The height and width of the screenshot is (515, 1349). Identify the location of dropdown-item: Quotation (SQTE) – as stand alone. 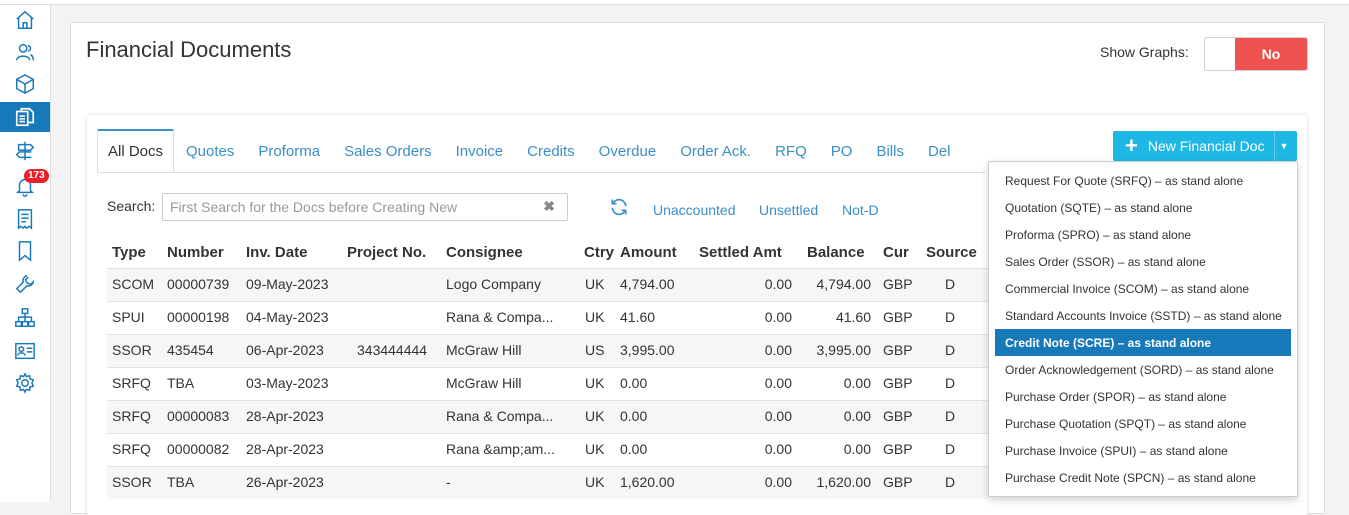
(1143, 207).